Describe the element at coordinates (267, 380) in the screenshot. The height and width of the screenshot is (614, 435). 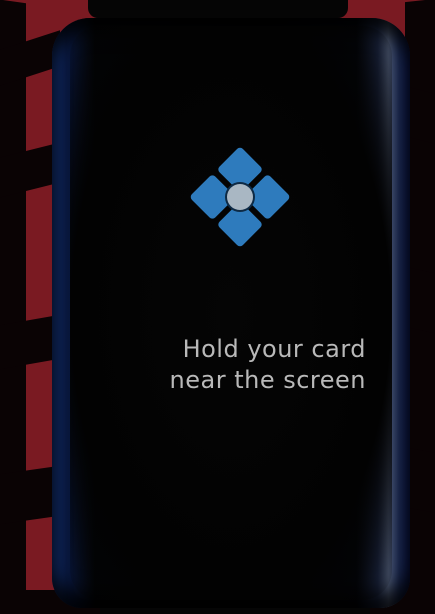
I see `prompt-line-2: near the screen` at that location.